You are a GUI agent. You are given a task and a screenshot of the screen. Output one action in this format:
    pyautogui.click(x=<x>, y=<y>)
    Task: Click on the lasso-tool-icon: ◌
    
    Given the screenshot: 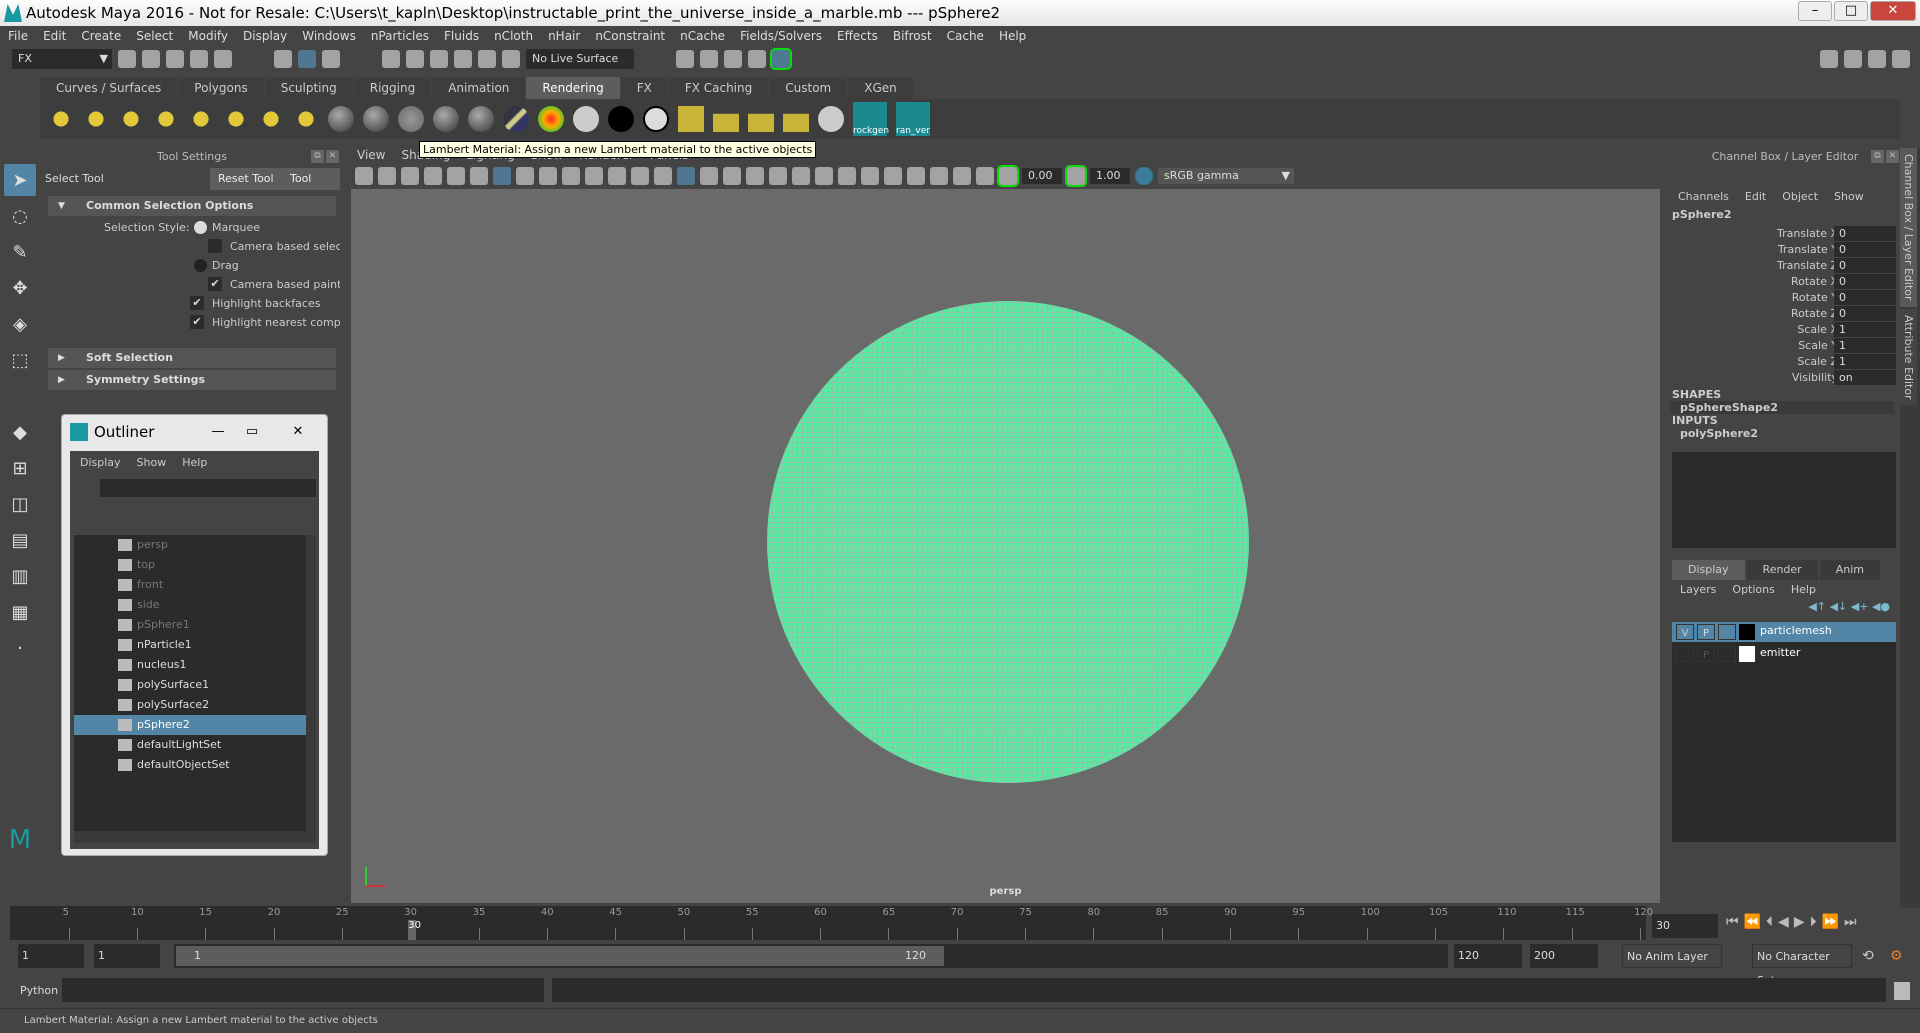 What is the action you would take?
    pyautogui.click(x=20, y=216)
    